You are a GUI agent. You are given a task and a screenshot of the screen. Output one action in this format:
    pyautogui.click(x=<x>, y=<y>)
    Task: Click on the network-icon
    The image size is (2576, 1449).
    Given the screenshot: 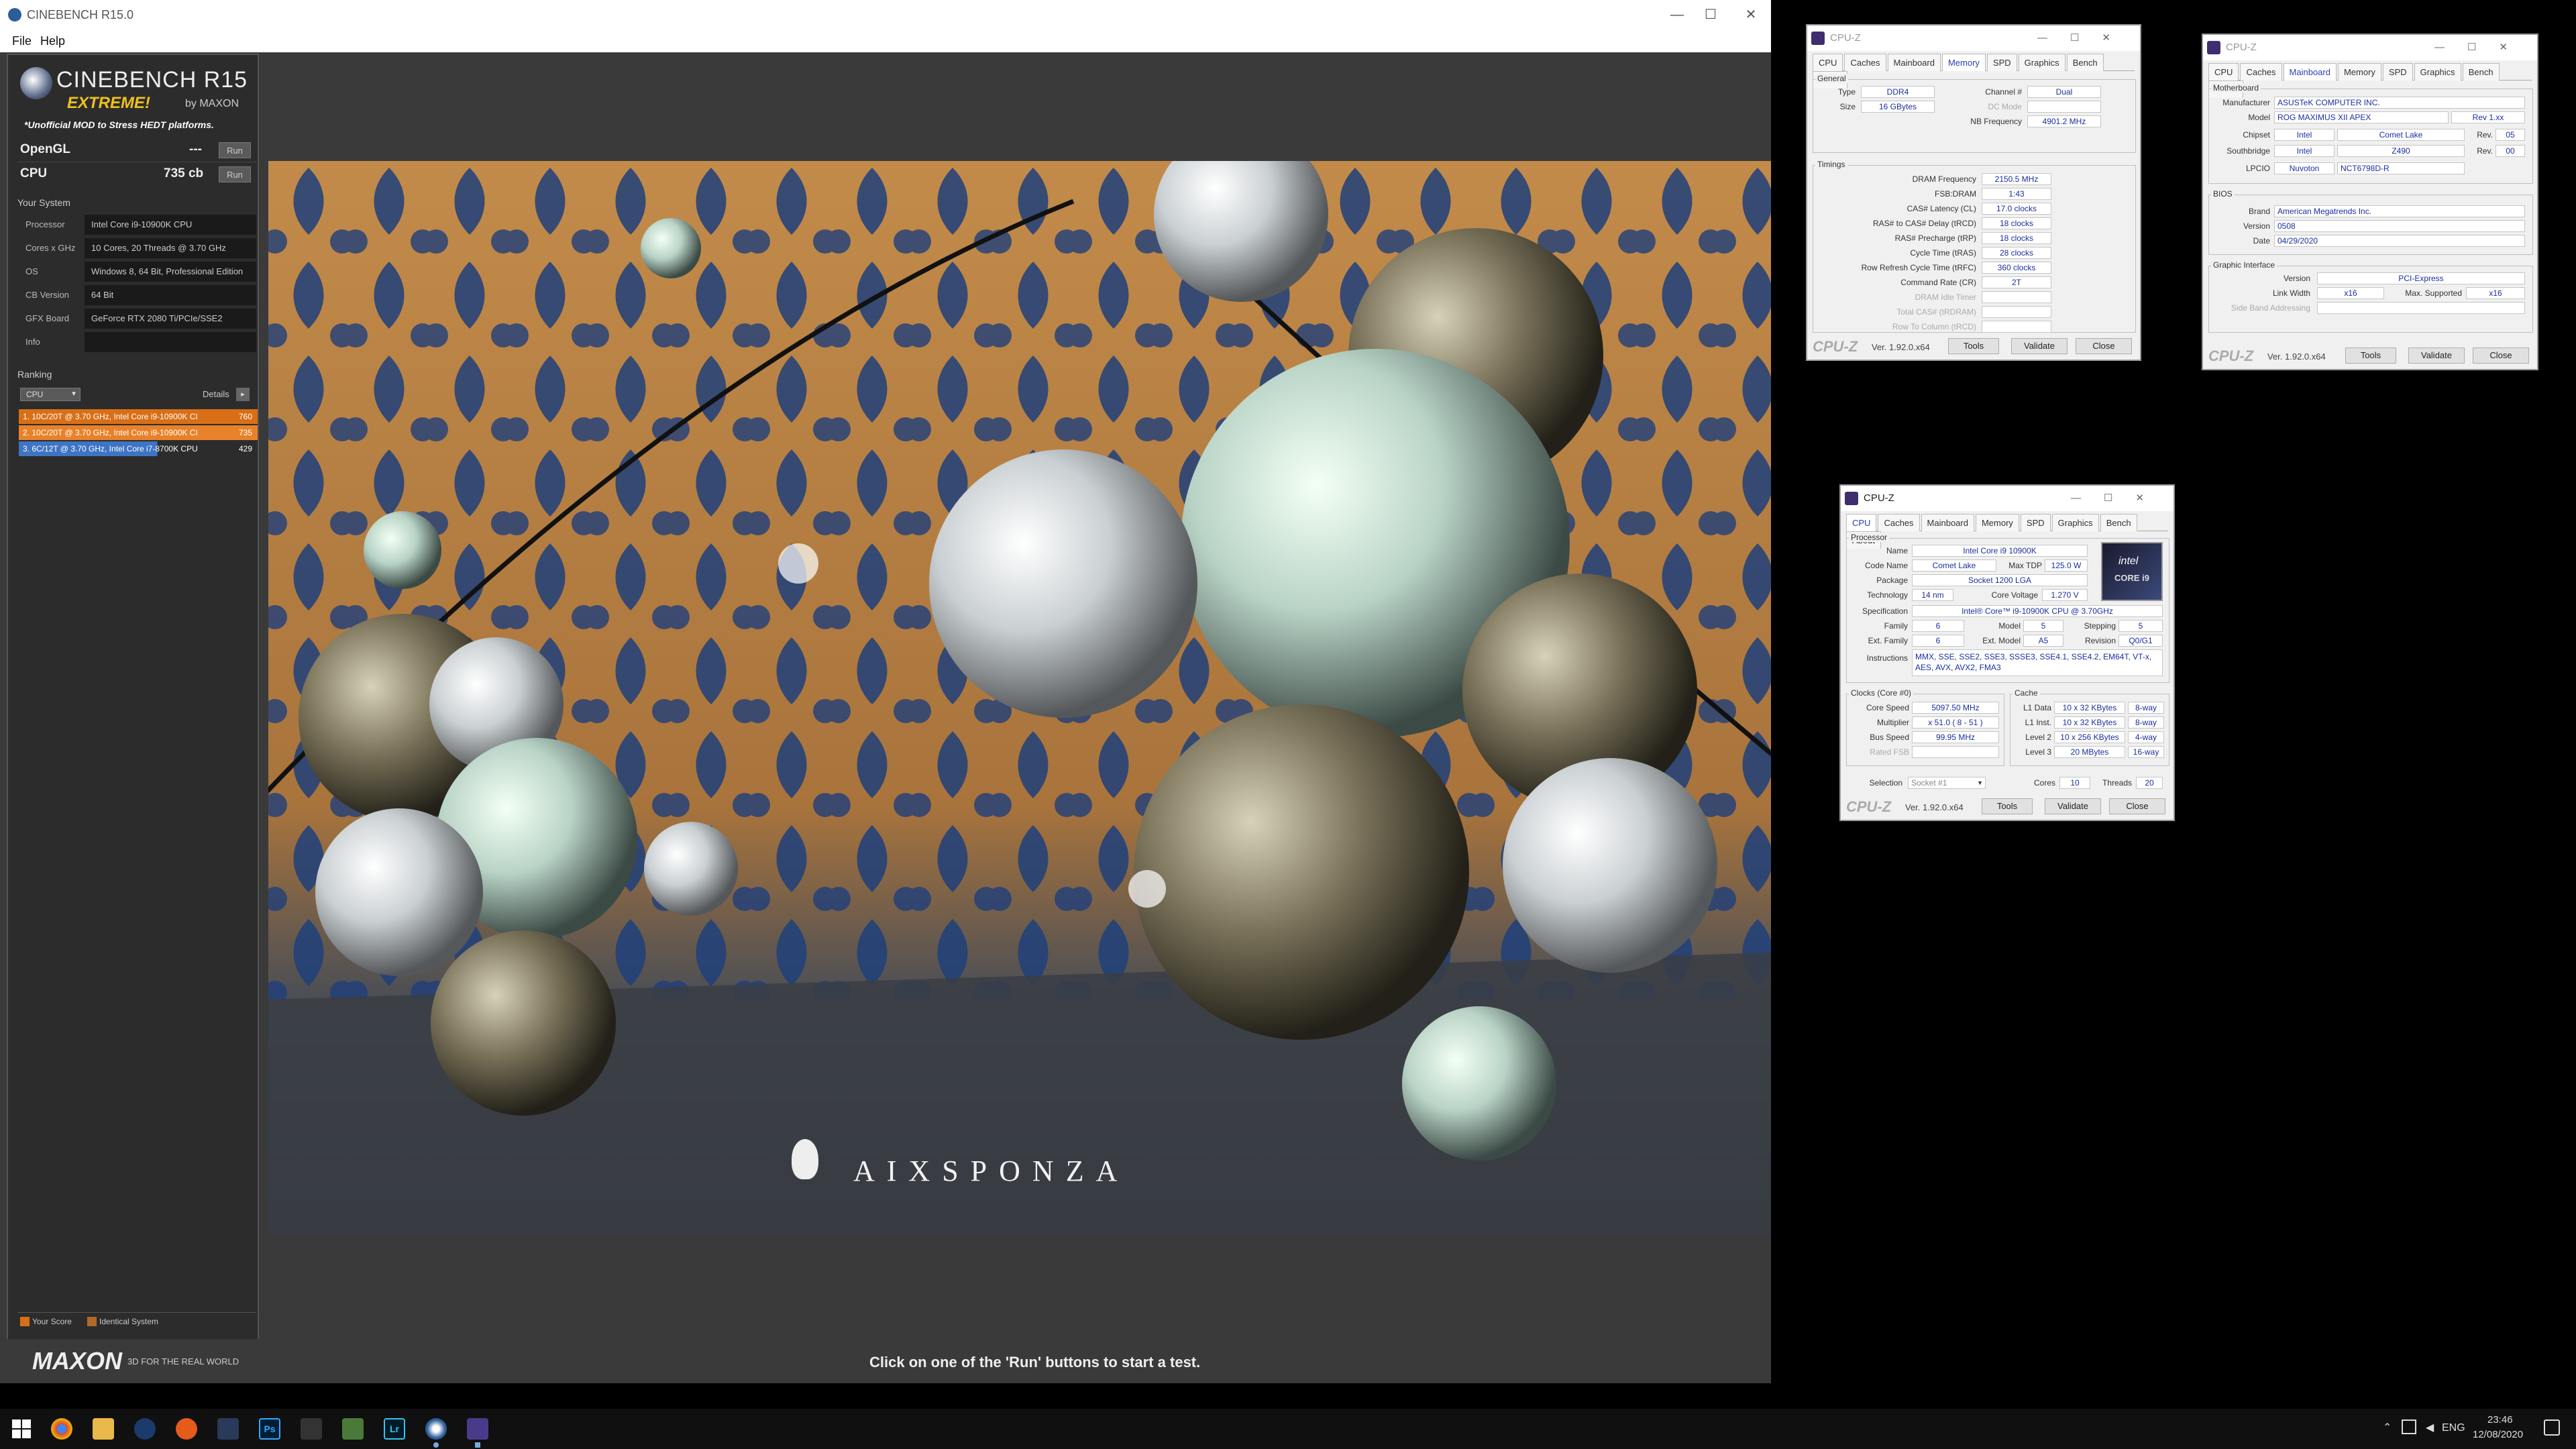 What is the action you would take?
    pyautogui.click(x=2409, y=1426)
    